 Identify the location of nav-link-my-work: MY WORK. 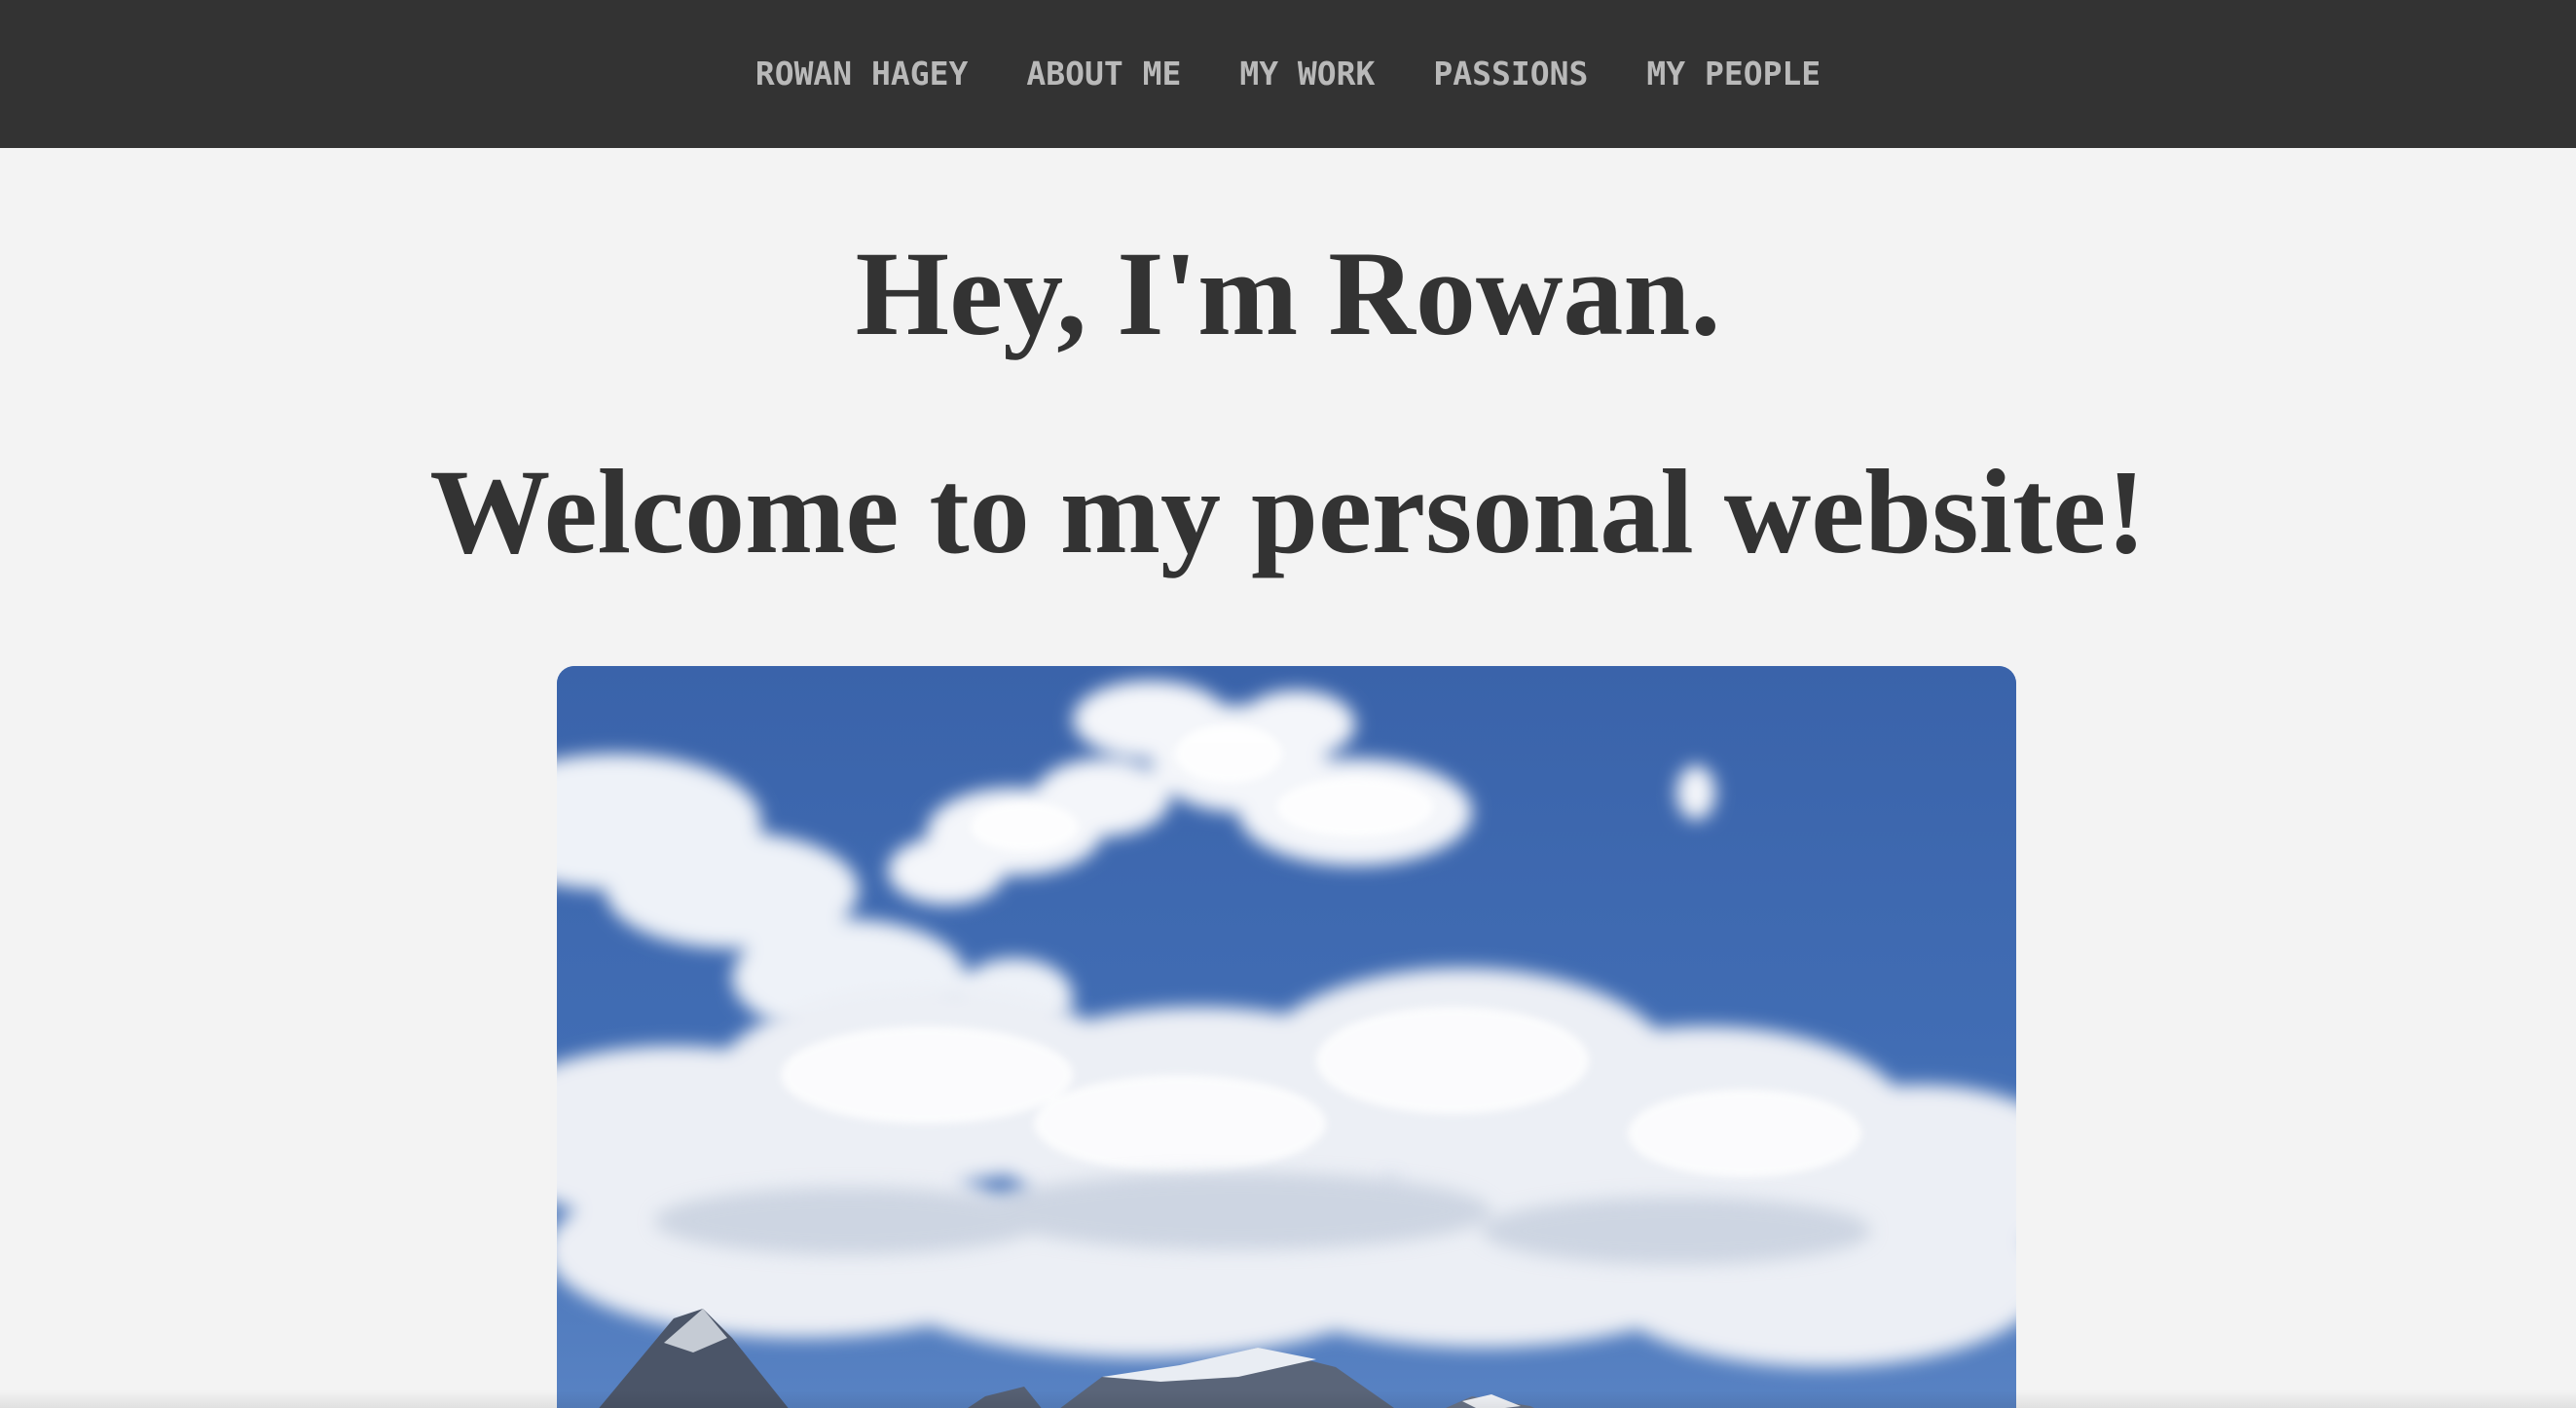
(1307, 74).